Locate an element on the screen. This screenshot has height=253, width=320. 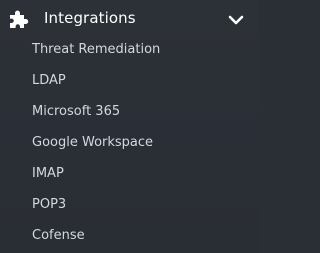
menu-item-label: POP3 is located at coordinates (49, 204).